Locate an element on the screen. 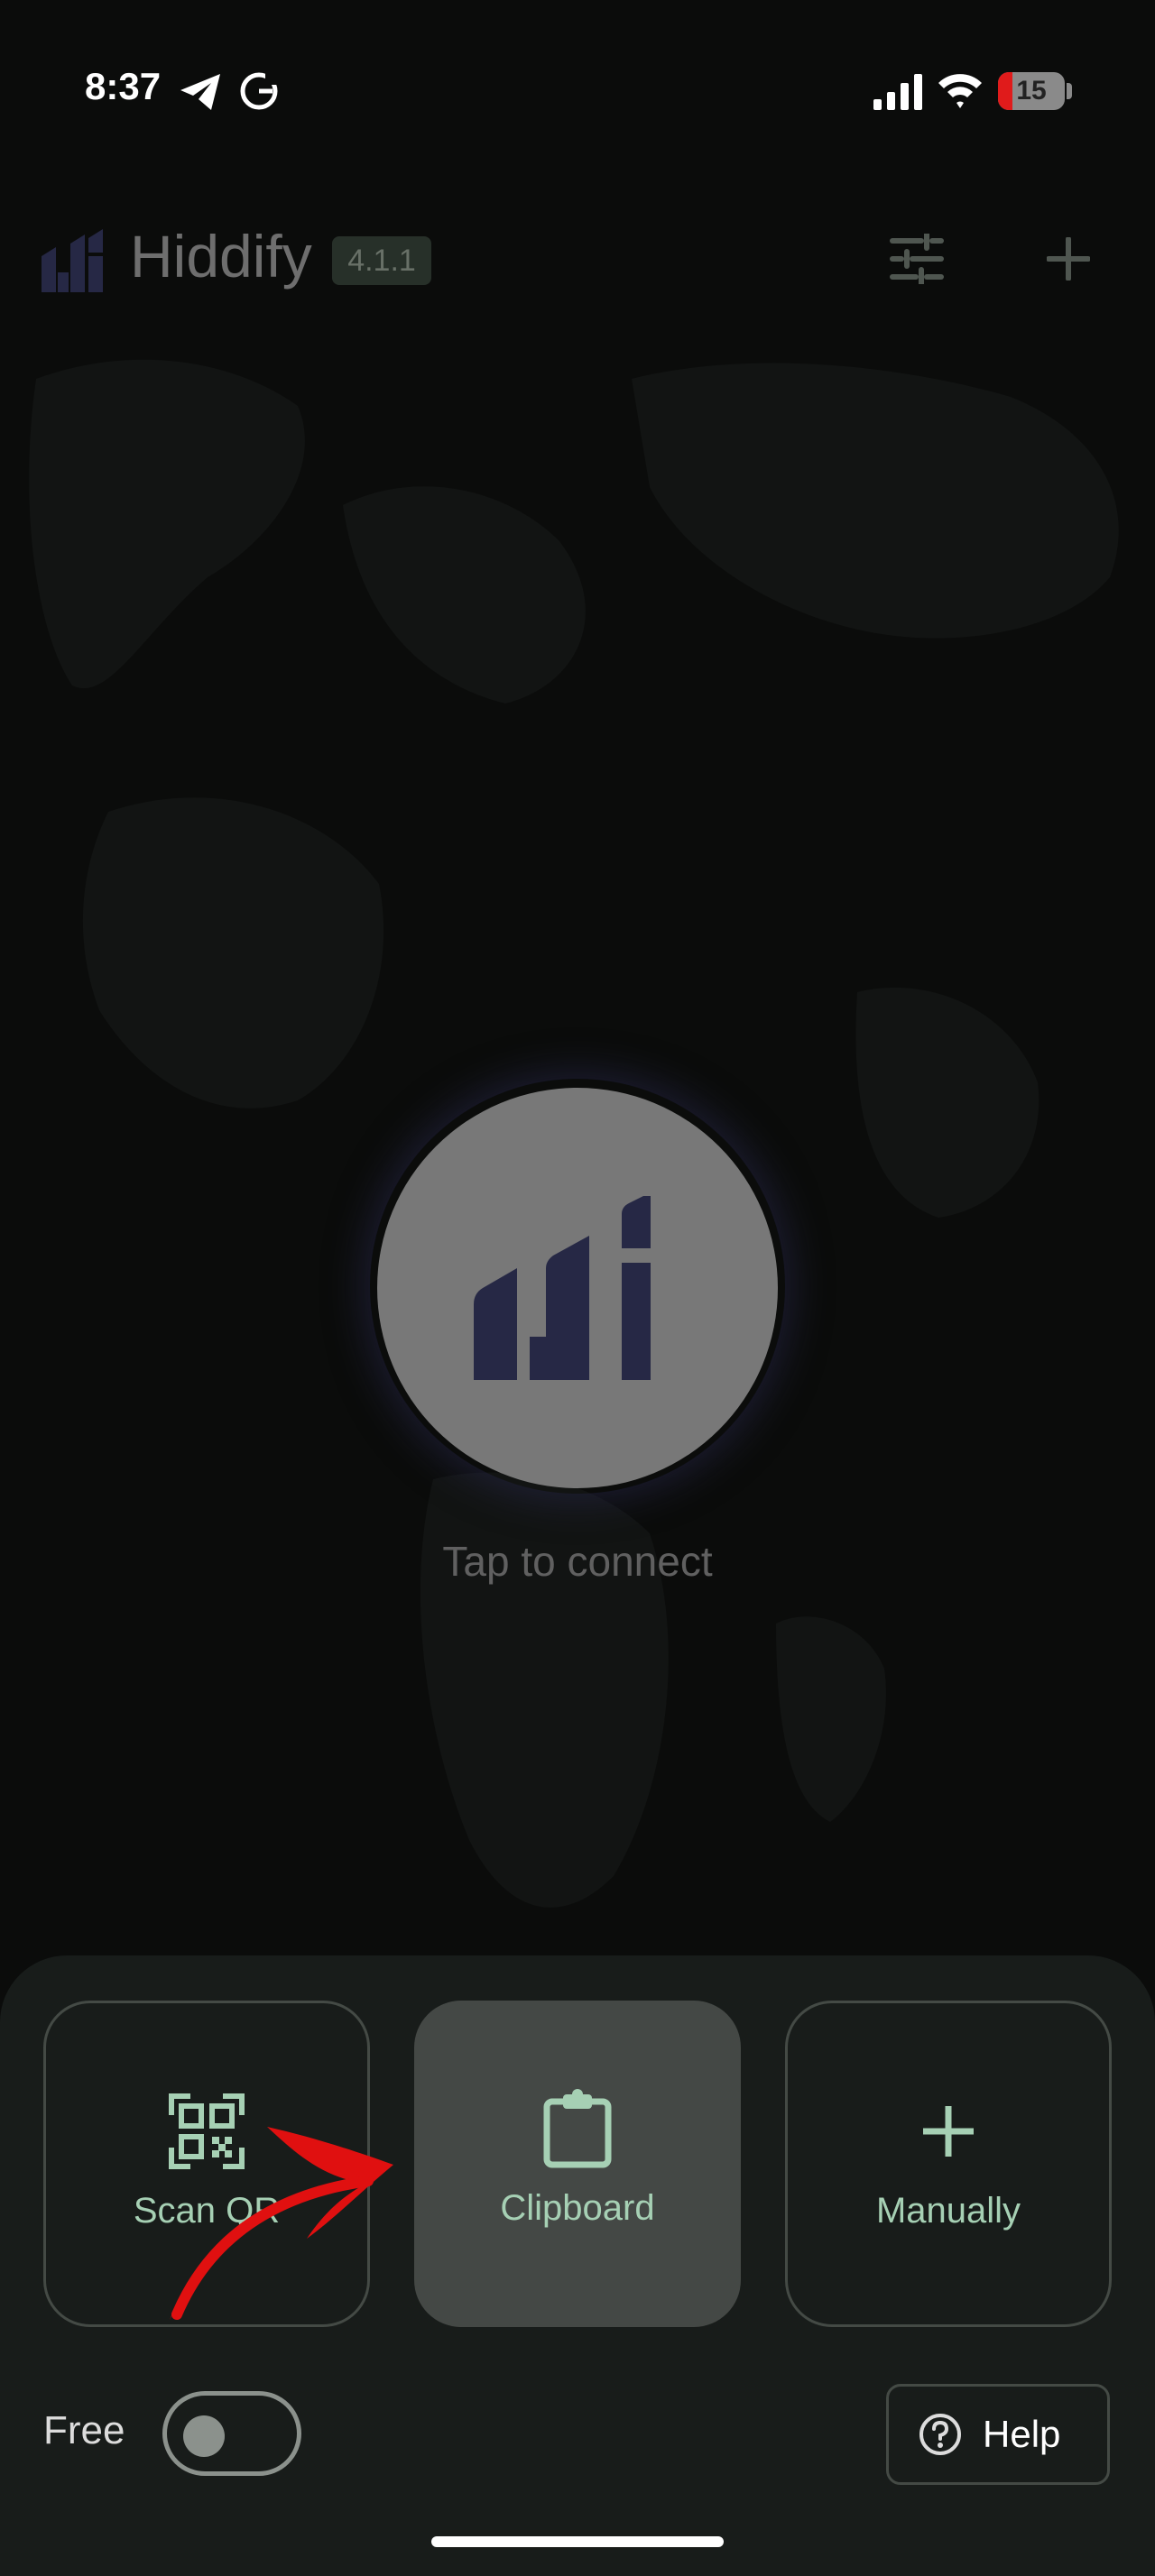 Image resolution: width=1155 pixels, height=2576 pixels. clipboard-button: Clipboard is located at coordinates (577, 2164).